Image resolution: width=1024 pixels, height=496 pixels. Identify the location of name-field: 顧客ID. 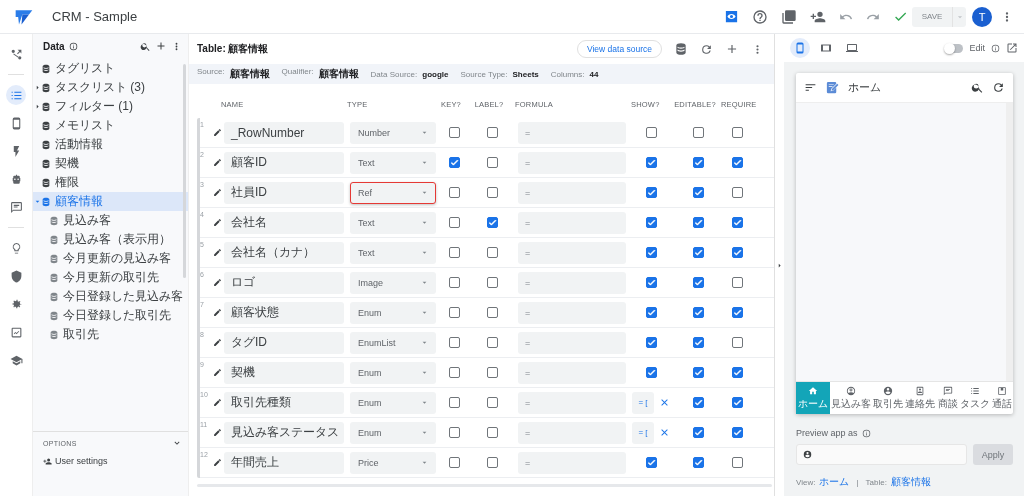
(284, 162).